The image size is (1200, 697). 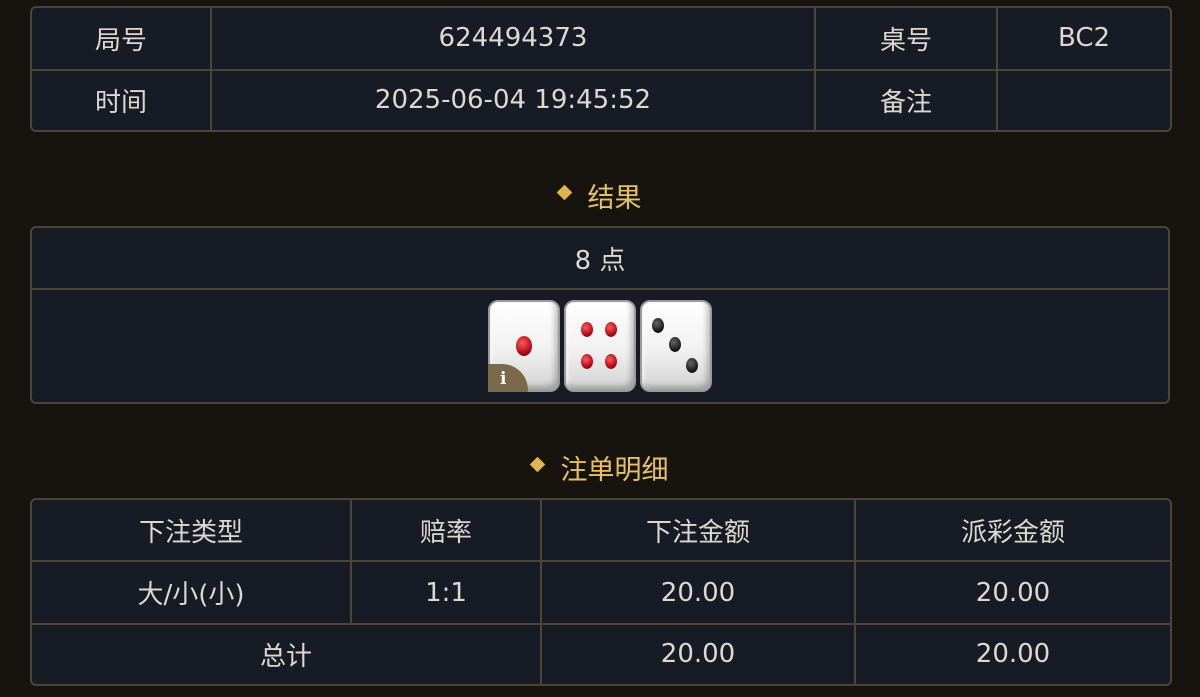 I want to click on total-bet-amount: 20.00, so click(x=699, y=654).